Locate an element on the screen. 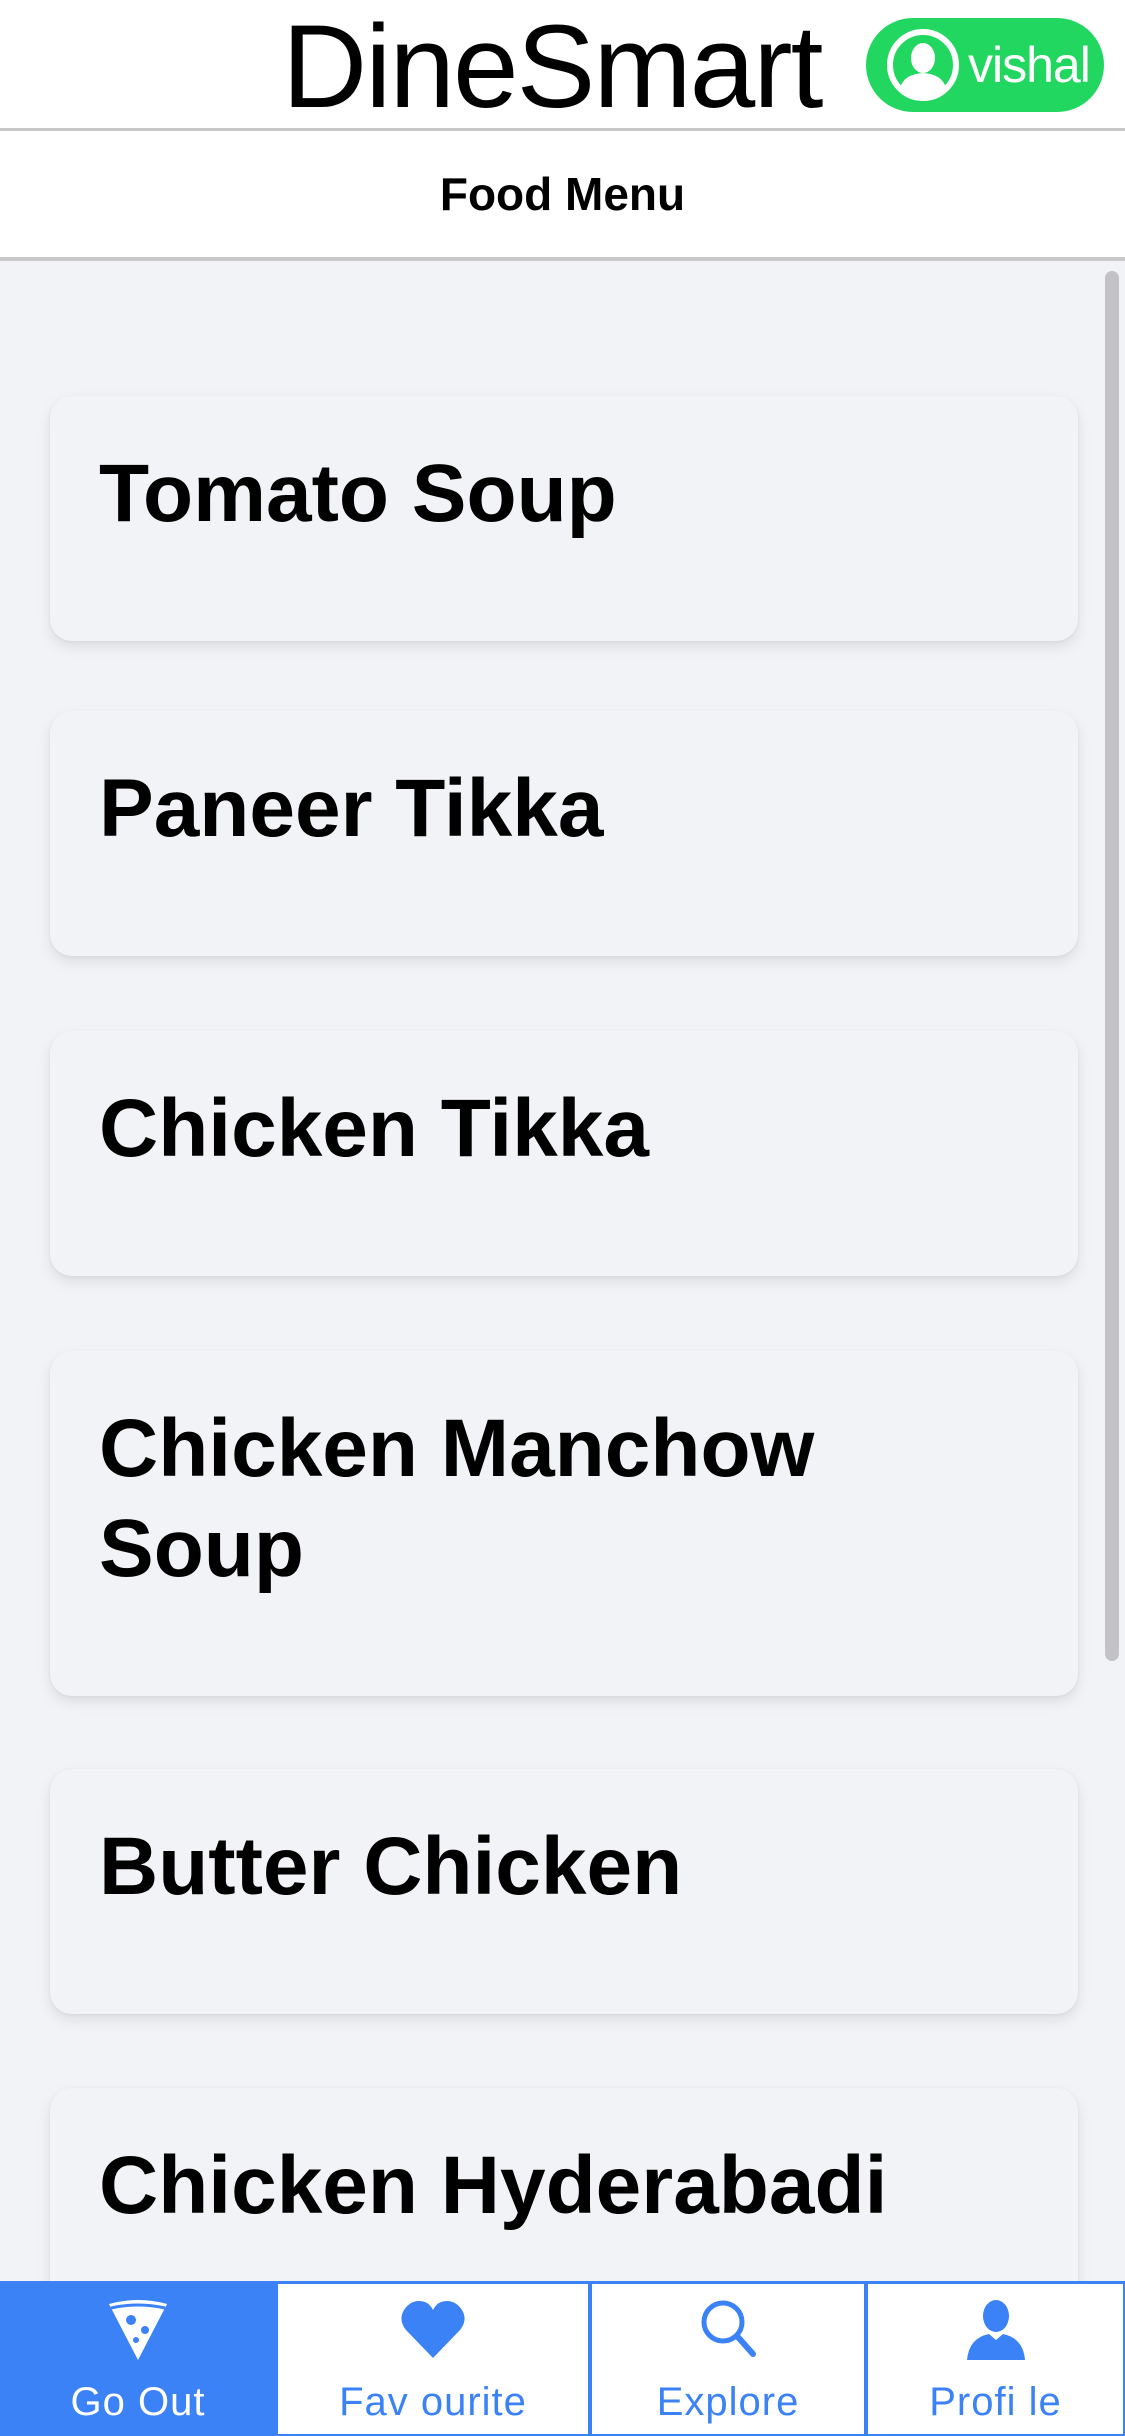 The image size is (1125, 2436). menu-item-card: Chicken Hyderabadi is located at coordinates (564, 2184).